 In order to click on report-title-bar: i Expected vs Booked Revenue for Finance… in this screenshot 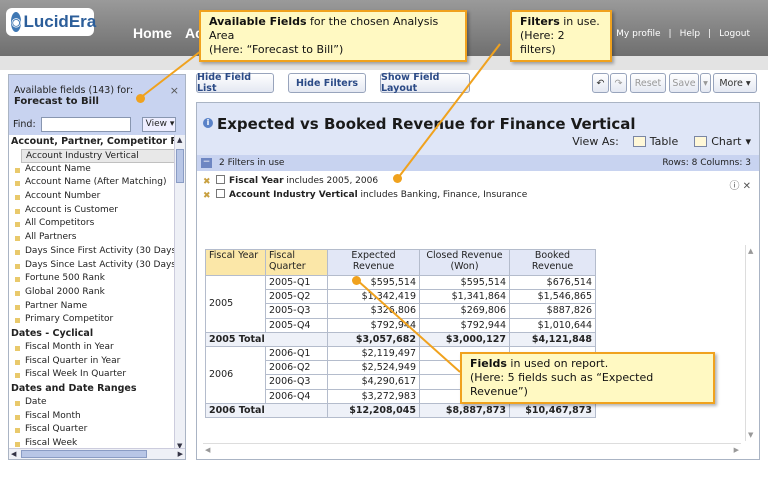, I will do `click(478, 129)`.